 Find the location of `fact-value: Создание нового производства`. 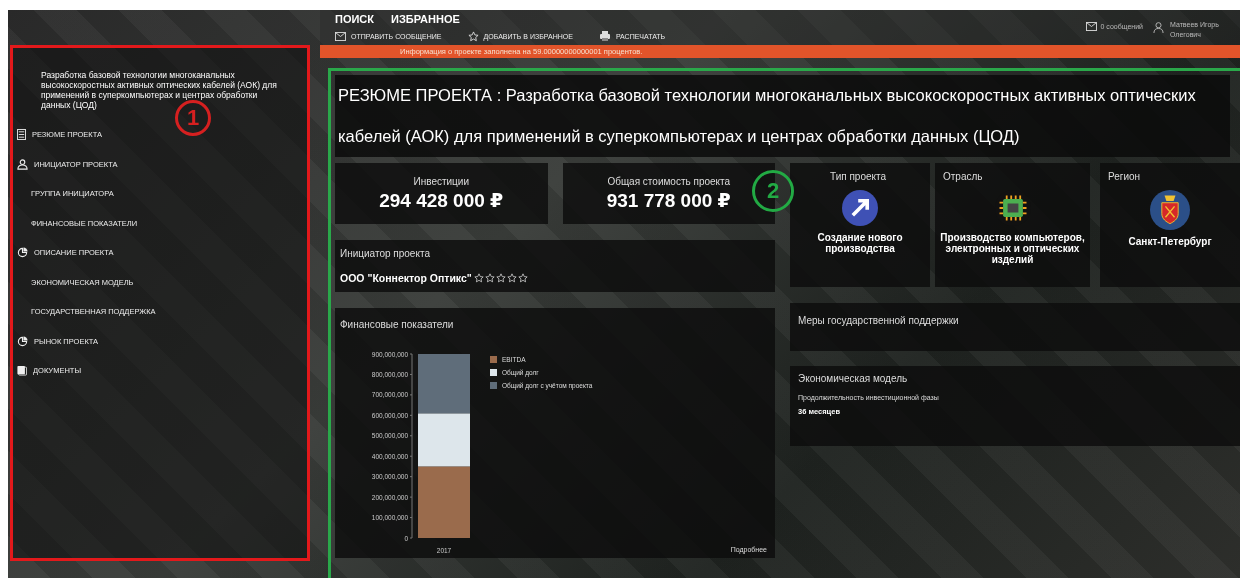

fact-value: Создание нового производства is located at coordinates (860, 243).